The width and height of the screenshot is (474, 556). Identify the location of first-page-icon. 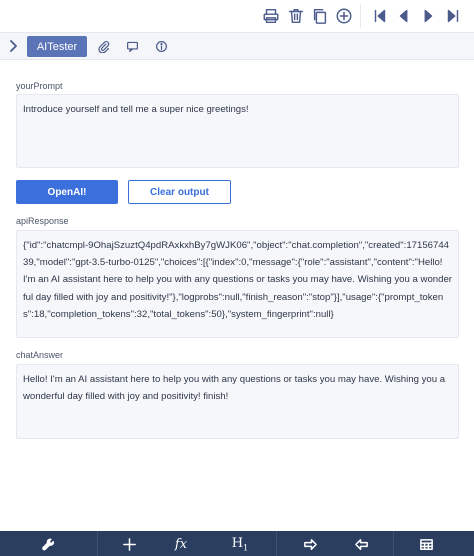
(380, 16).